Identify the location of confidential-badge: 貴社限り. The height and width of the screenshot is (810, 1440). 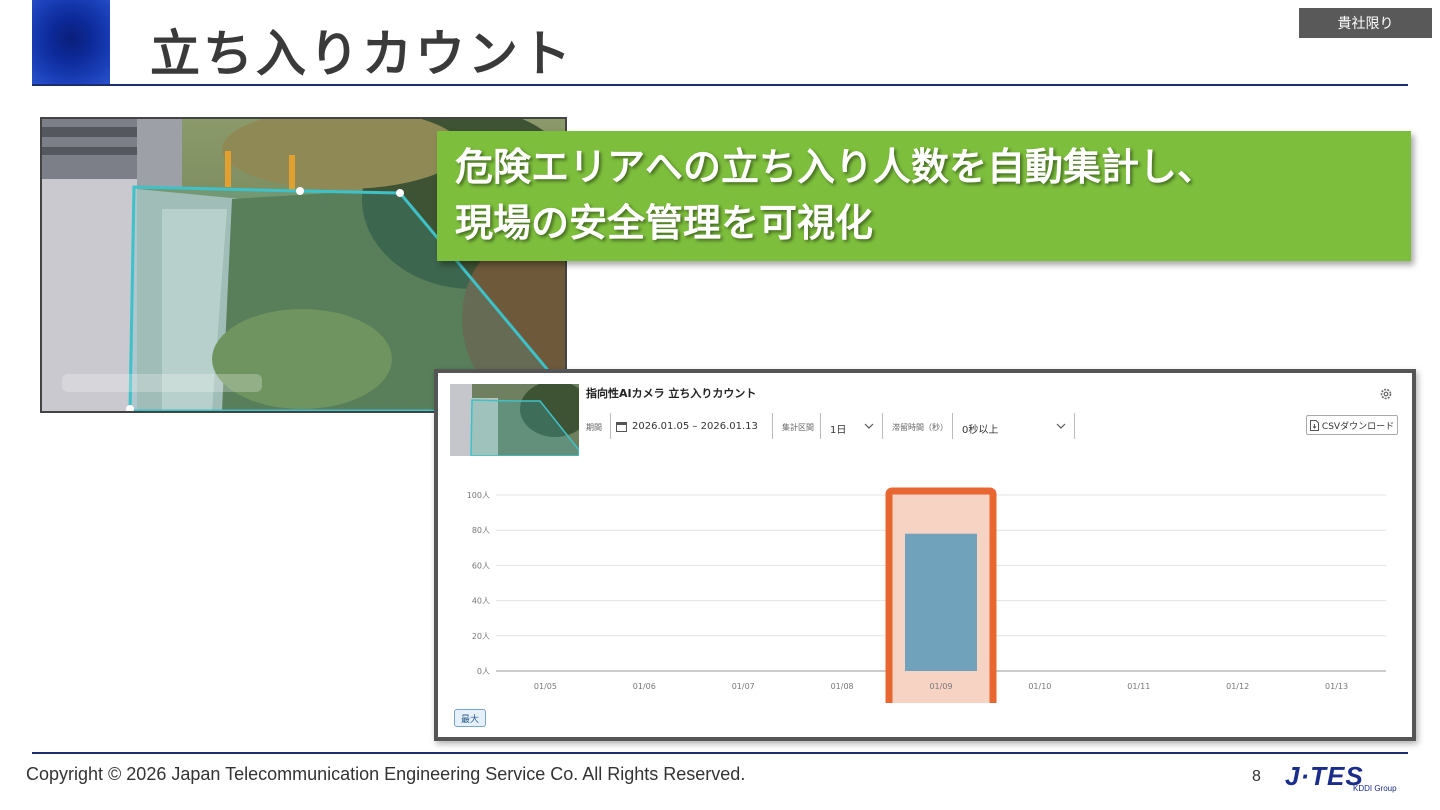
(1365, 23).